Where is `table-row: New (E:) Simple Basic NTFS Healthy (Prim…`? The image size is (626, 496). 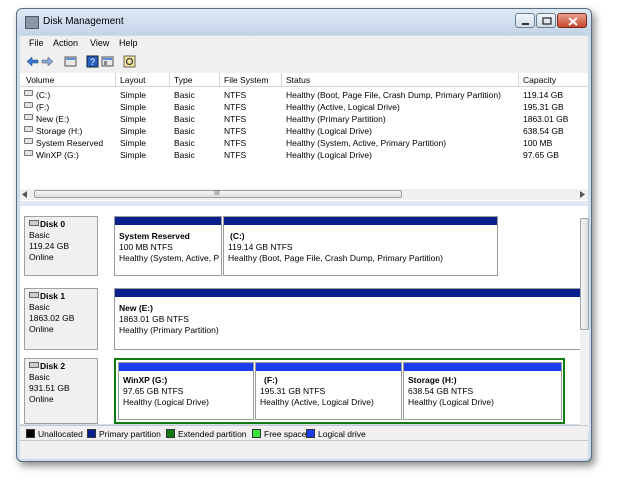
table-row: New (E:) Simple Basic NTFS Healthy (Prim… is located at coordinates (304, 119).